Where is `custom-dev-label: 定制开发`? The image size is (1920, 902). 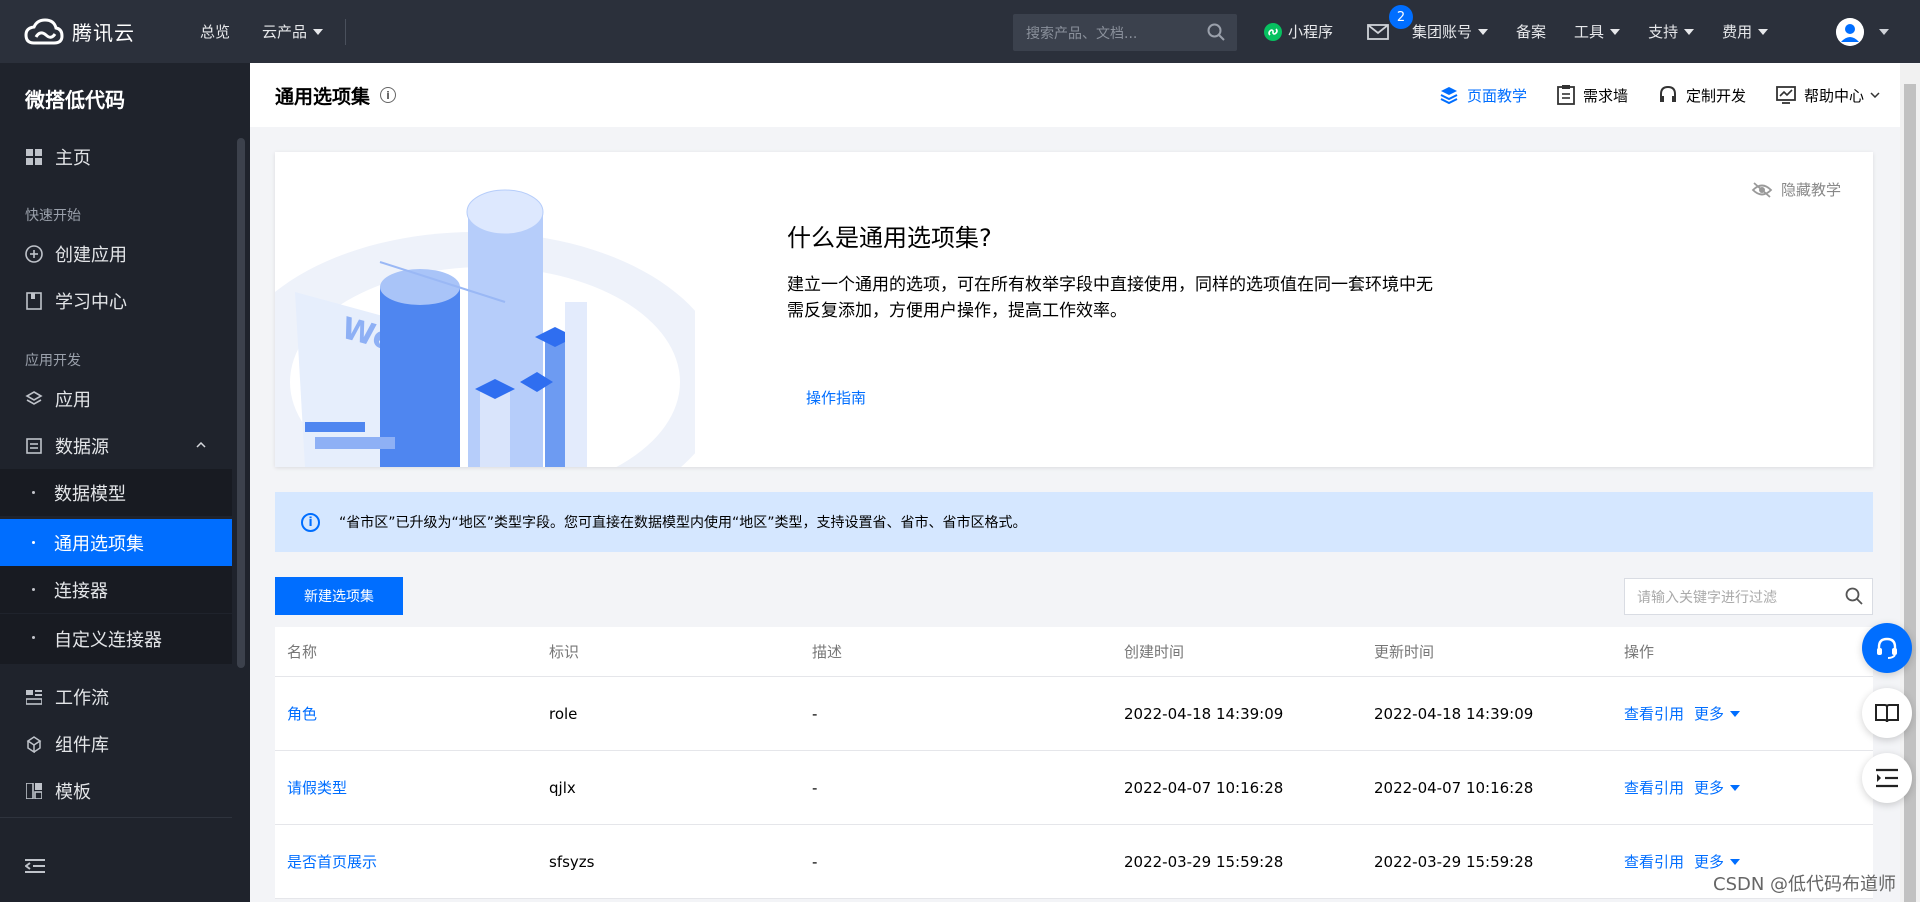 custom-dev-label: 定制开发 is located at coordinates (1715, 95).